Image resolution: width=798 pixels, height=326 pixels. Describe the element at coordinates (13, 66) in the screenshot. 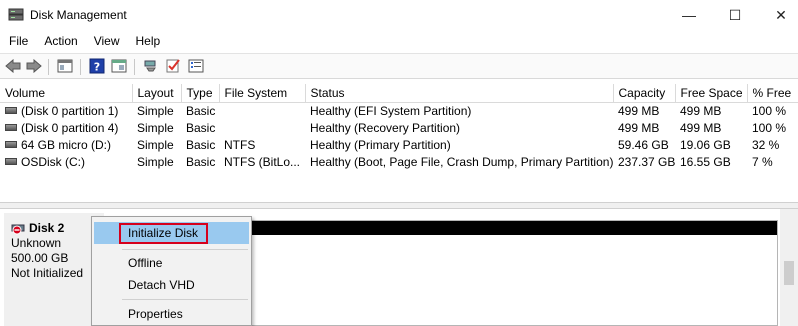

I see `back-icon` at that location.